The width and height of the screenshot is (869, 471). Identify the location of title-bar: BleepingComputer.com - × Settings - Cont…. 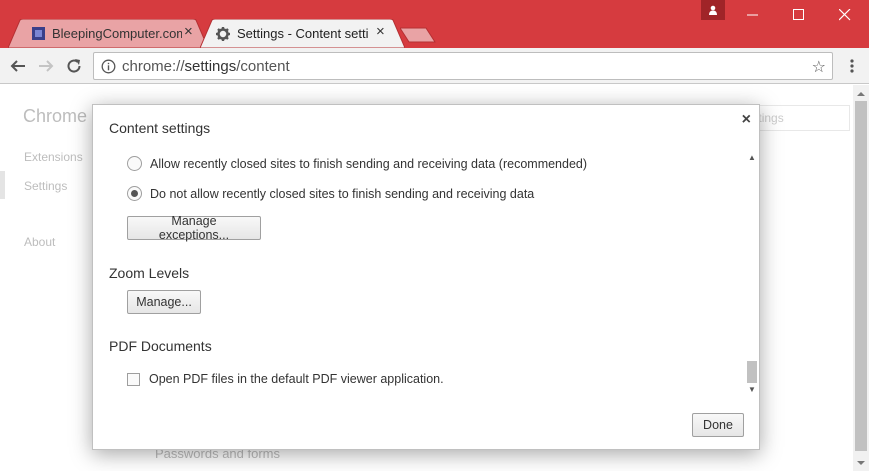
(434, 24).